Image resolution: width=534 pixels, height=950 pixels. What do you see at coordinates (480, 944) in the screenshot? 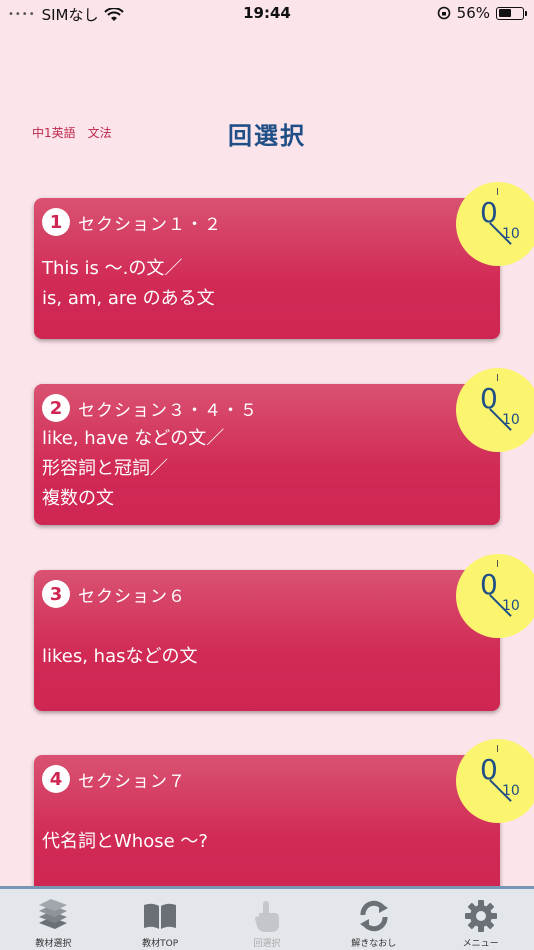
I see `tab-label: メニュー` at bounding box center [480, 944].